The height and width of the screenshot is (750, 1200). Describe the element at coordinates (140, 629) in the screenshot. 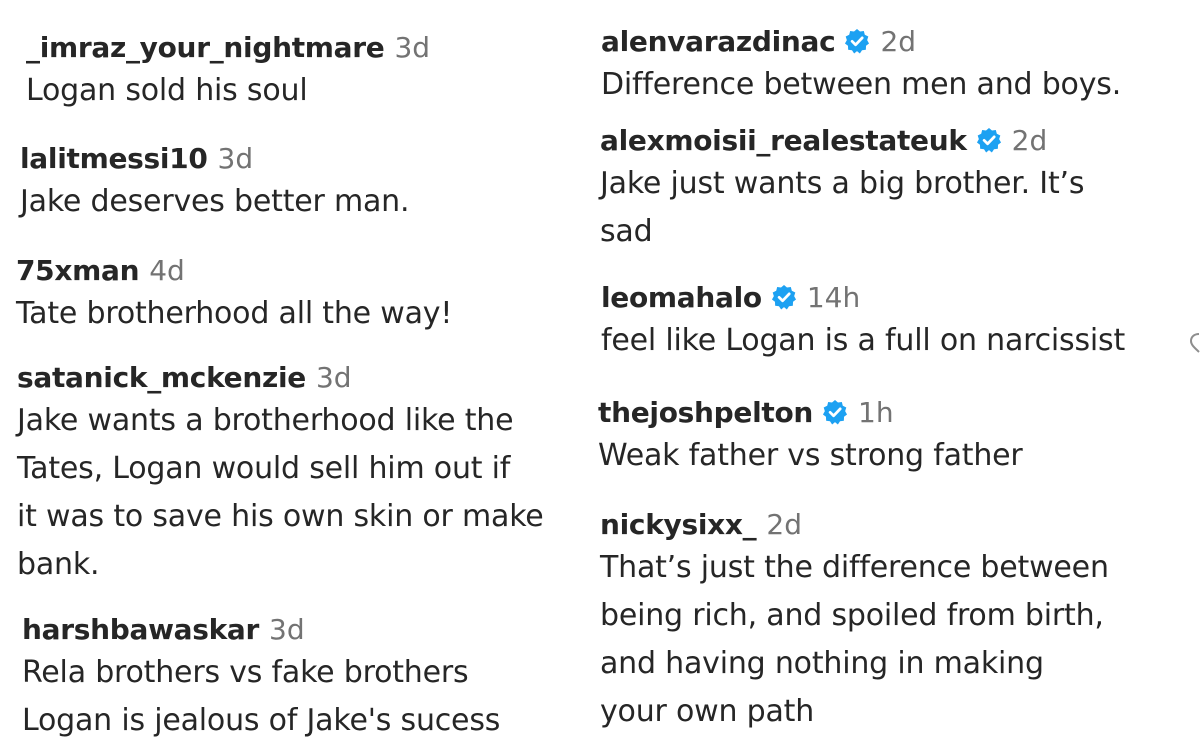

I see `comment-username: harshbawaskar` at that location.